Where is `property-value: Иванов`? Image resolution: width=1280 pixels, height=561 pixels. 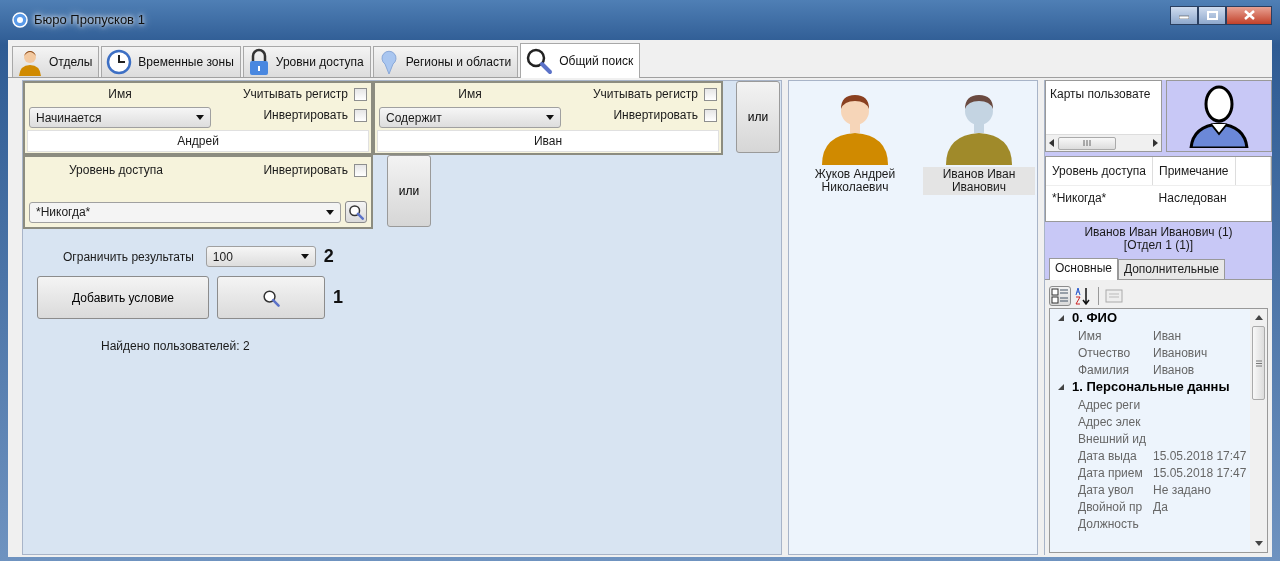
property-value: Иванов is located at coordinates (1174, 370).